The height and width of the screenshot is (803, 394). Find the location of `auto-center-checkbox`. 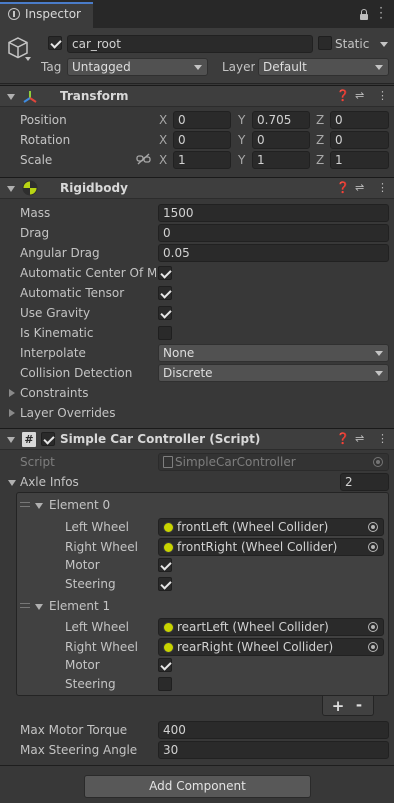

auto-center-checkbox is located at coordinates (165, 273).